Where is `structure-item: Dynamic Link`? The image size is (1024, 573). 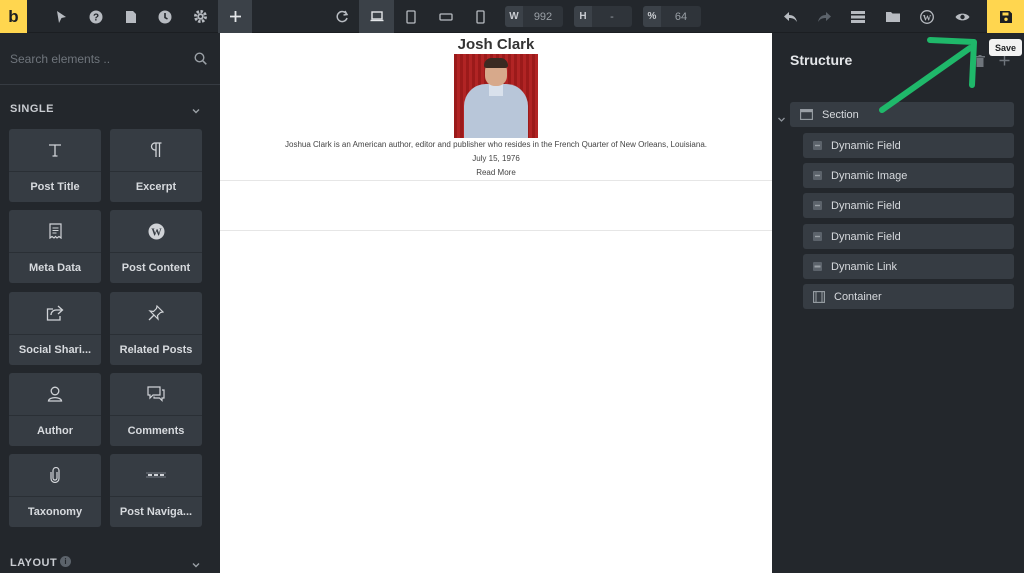 structure-item: Dynamic Link is located at coordinates (908, 266).